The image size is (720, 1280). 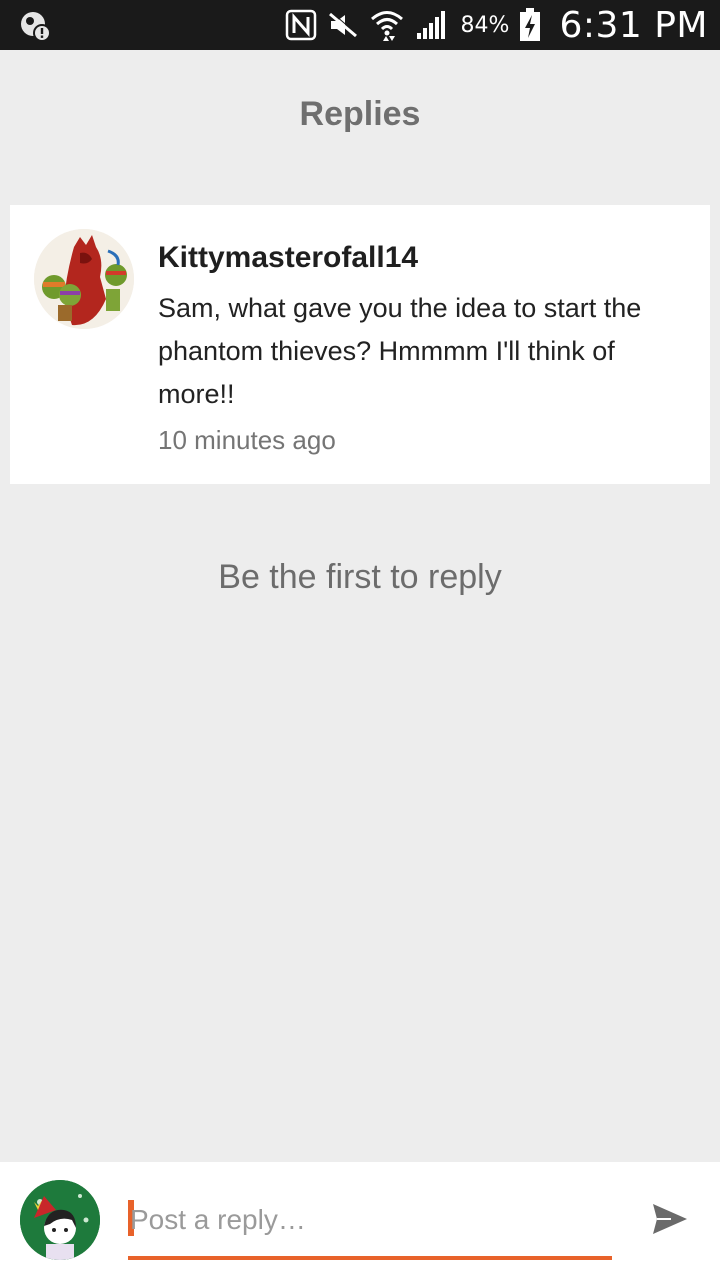 What do you see at coordinates (370, 1220) in the screenshot?
I see `reply-input` at bounding box center [370, 1220].